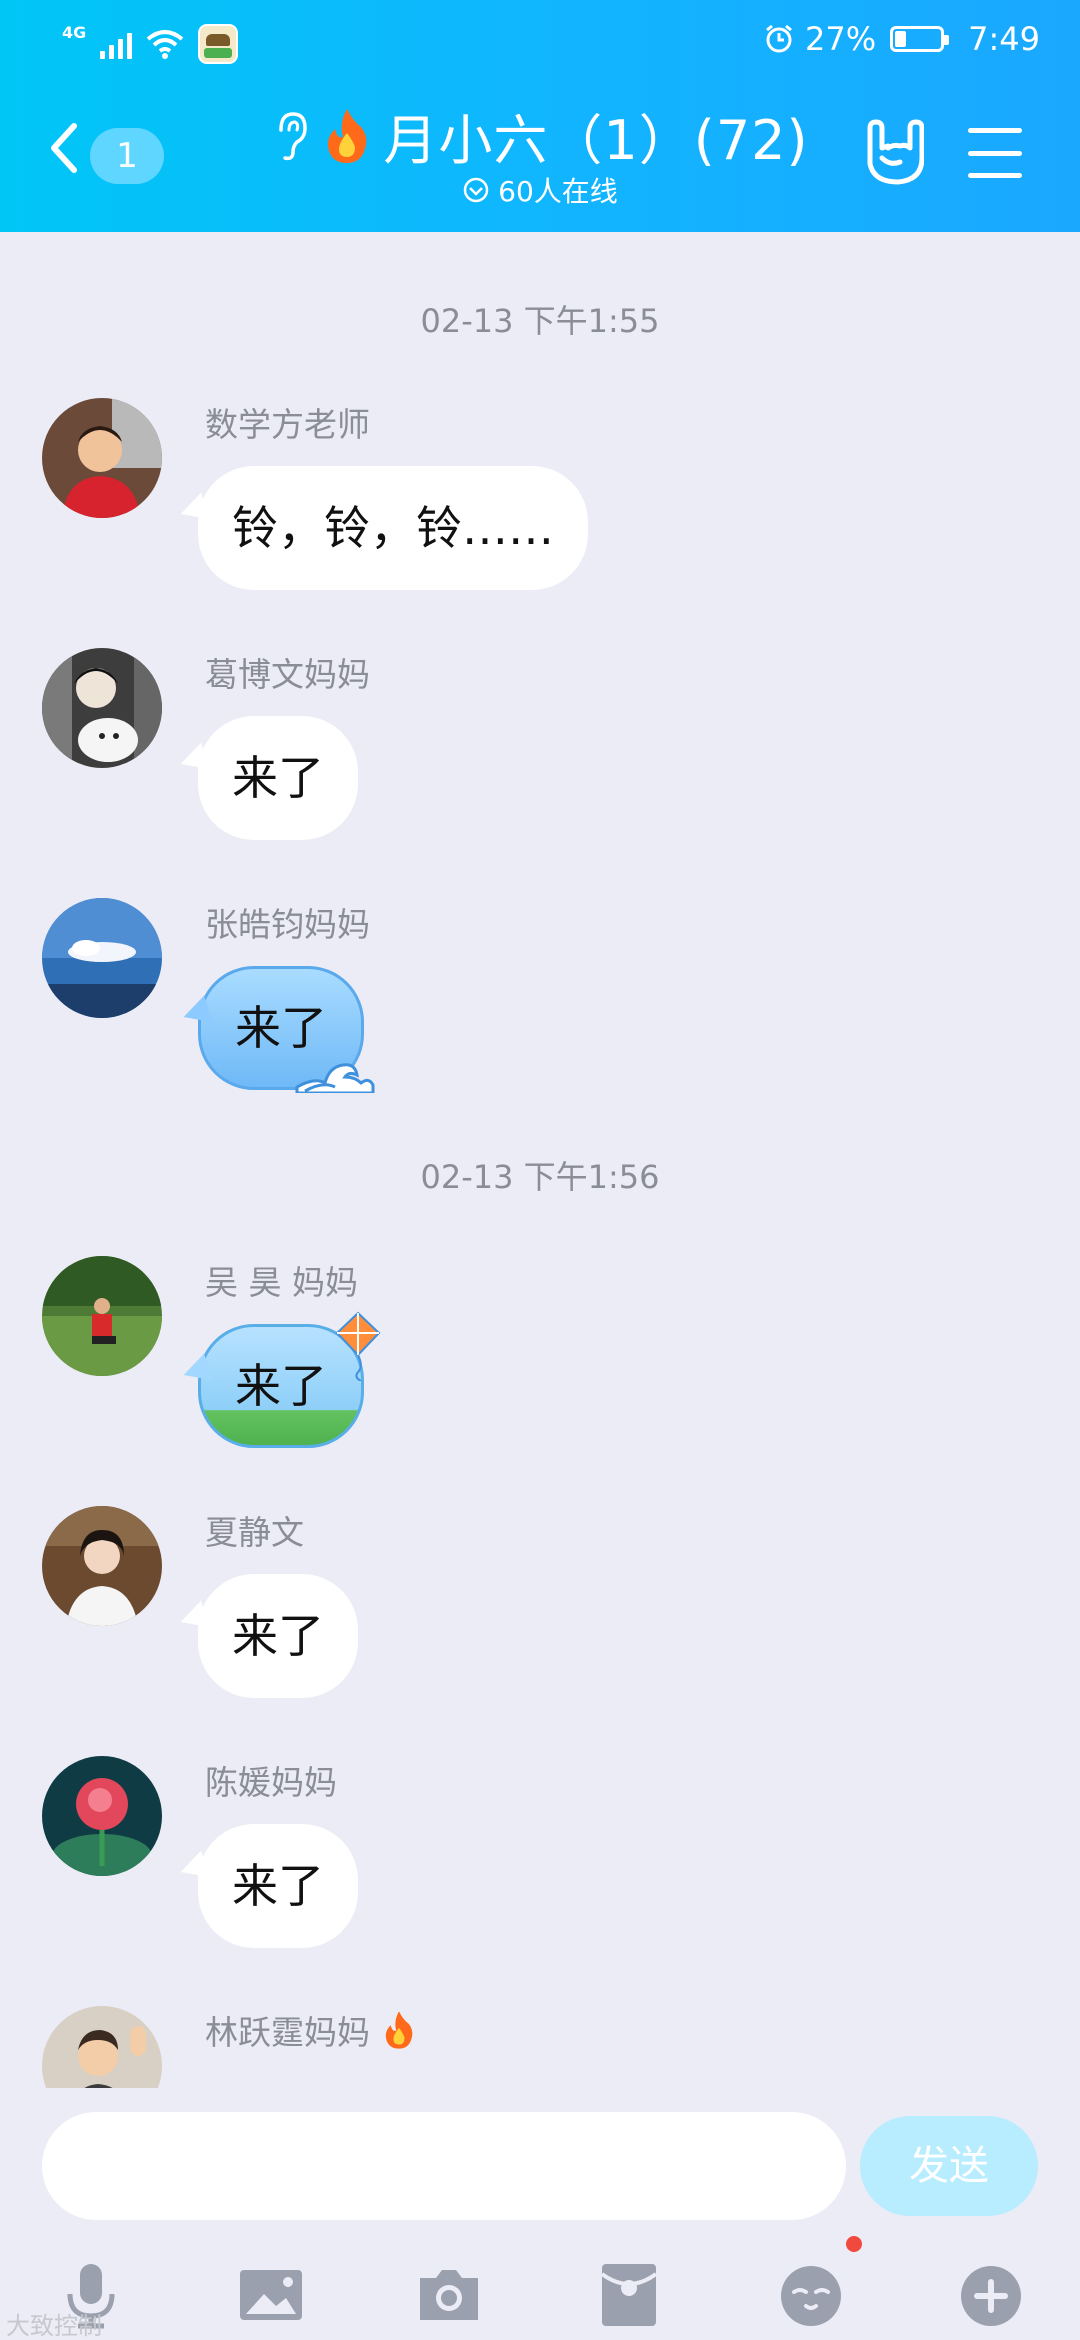 The height and width of the screenshot is (2340, 1080). What do you see at coordinates (892, 152) in the screenshot?
I see `rock-hand-icon` at bounding box center [892, 152].